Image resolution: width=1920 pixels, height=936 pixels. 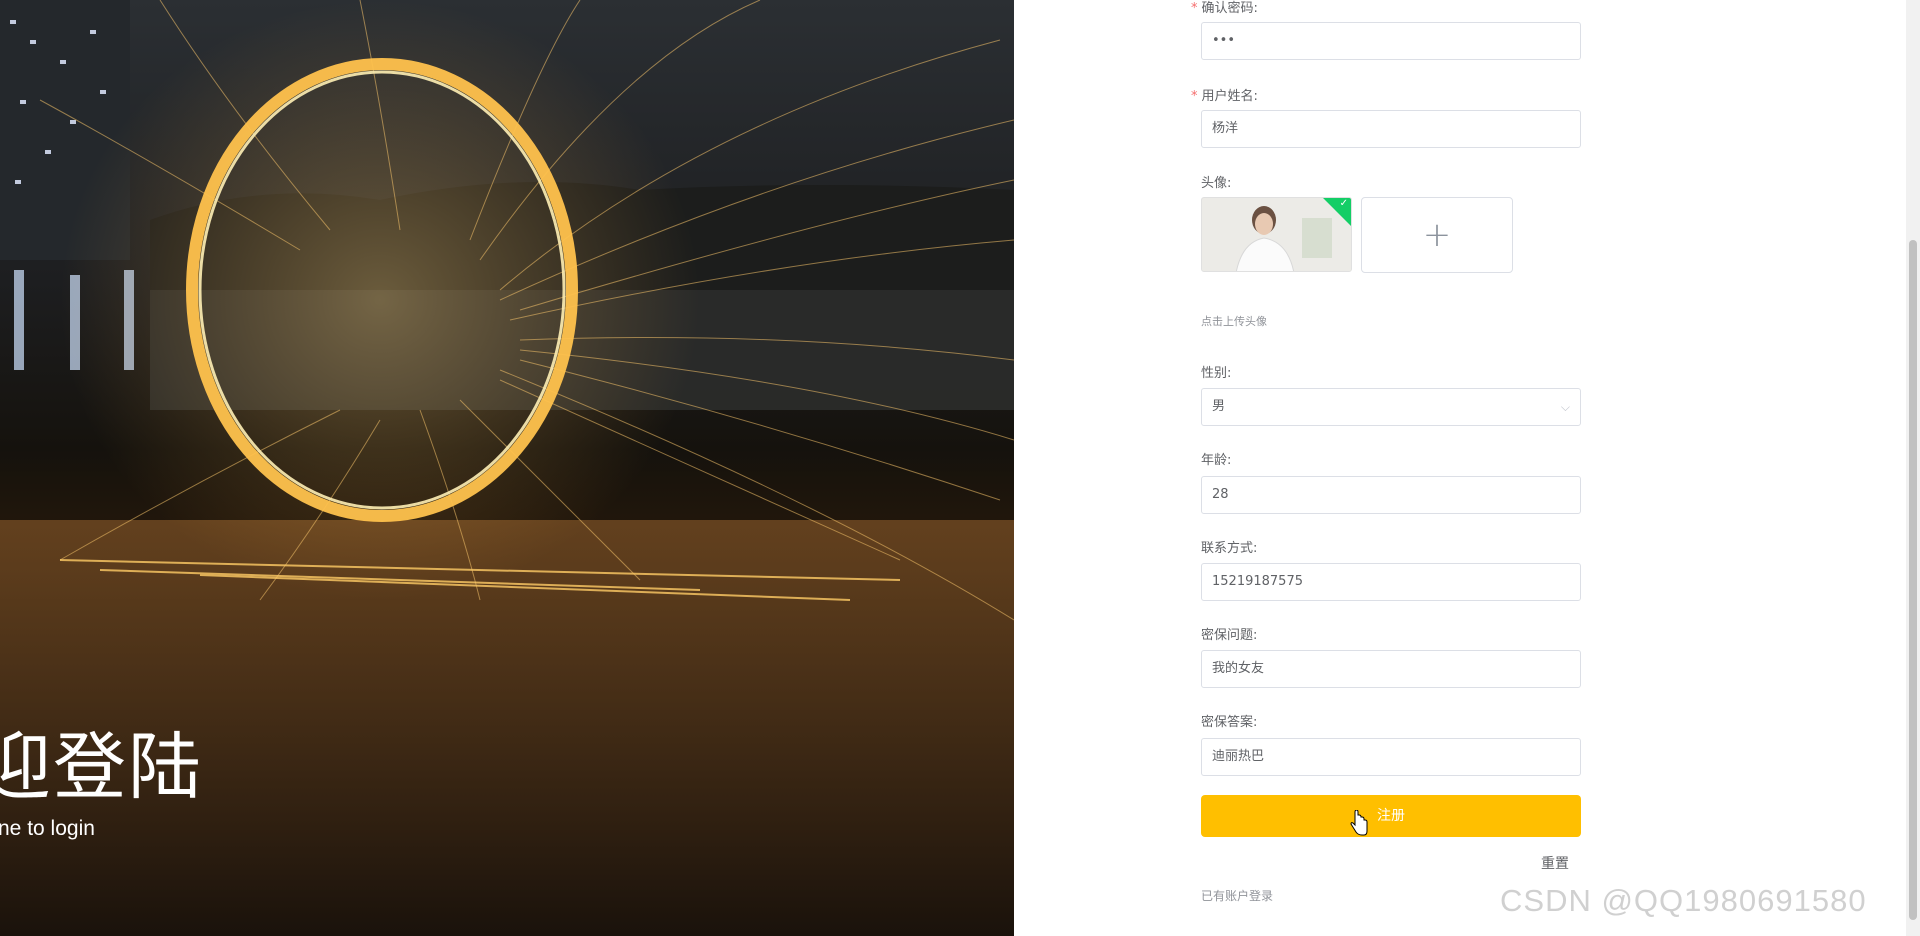 I want to click on security-question-input: 我的女友, so click(x=1391, y=669).